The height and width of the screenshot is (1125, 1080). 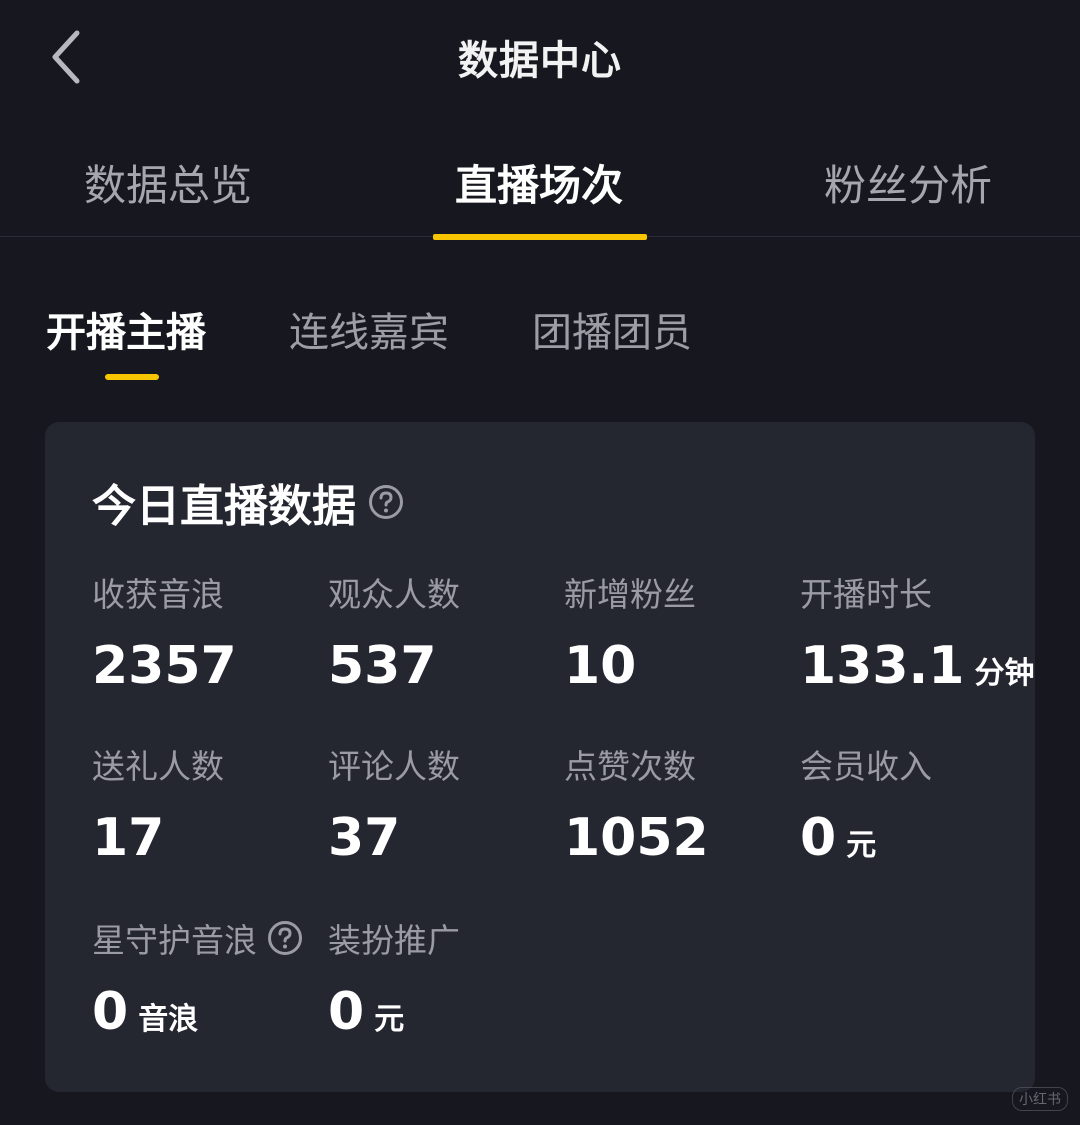 What do you see at coordinates (168, 182) in the screenshot?
I see `tab-overview: 数据总览` at bounding box center [168, 182].